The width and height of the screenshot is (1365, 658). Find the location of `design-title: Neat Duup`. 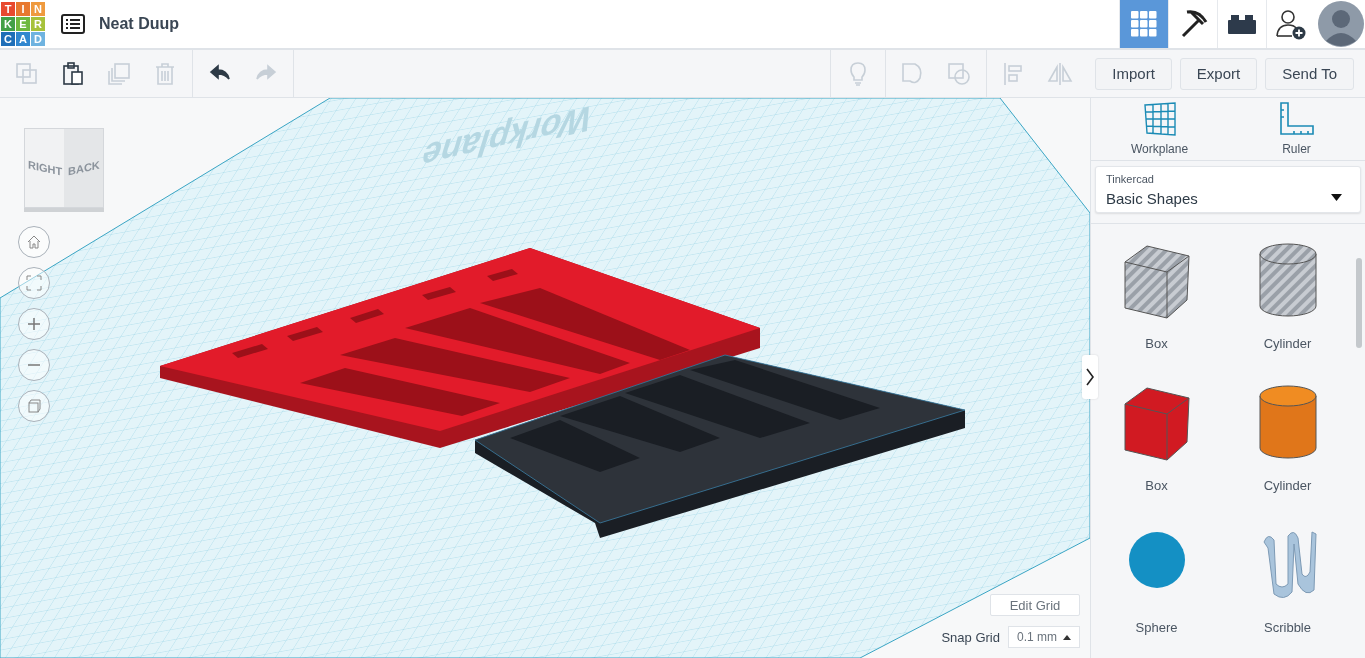

design-title: Neat Duup is located at coordinates (139, 24).